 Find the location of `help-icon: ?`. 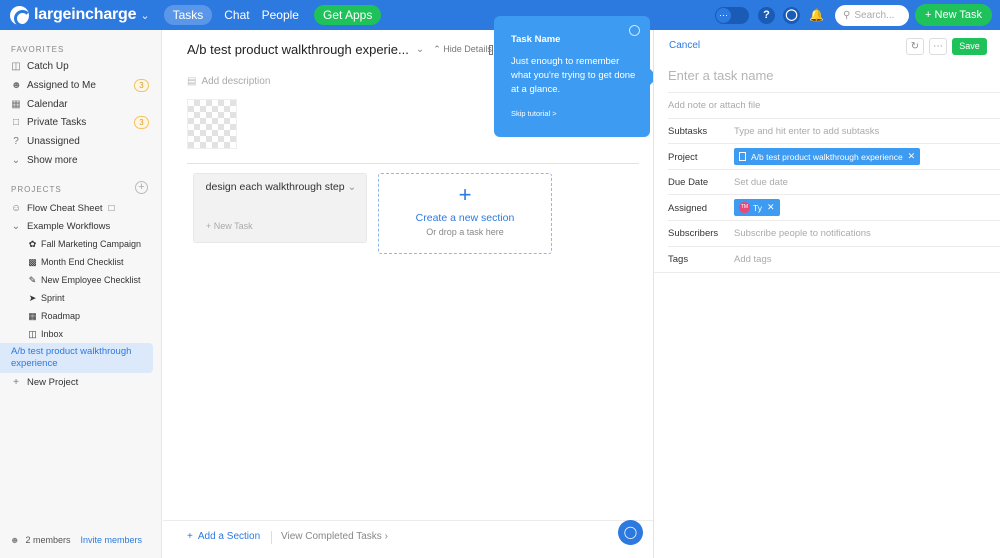

help-icon: ? is located at coordinates (767, 15).